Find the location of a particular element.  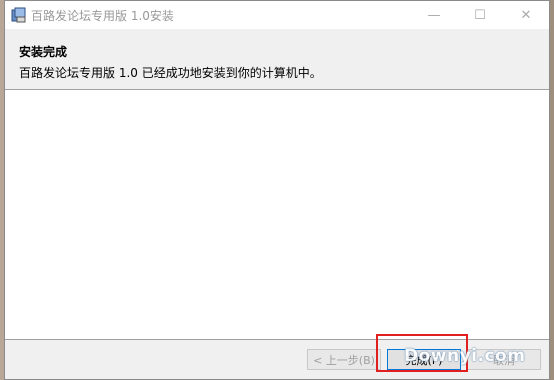

close-icon: ✕ is located at coordinates (526, 15).